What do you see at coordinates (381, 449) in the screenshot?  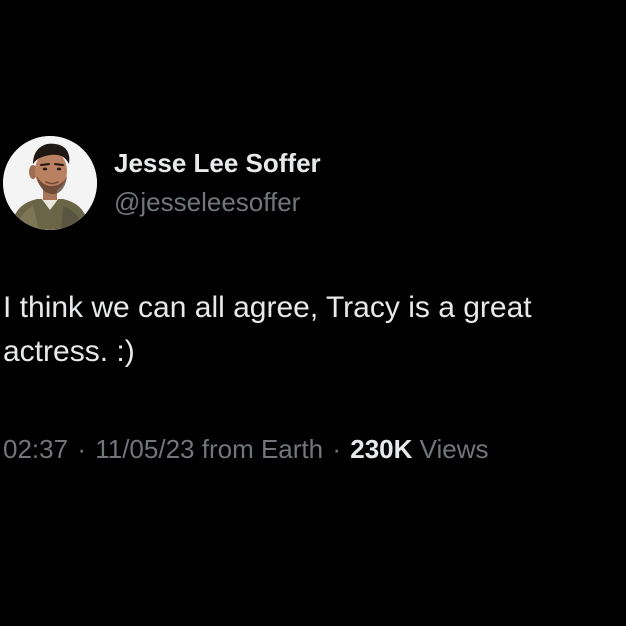 I see `views-count: 230K` at bounding box center [381, 449].